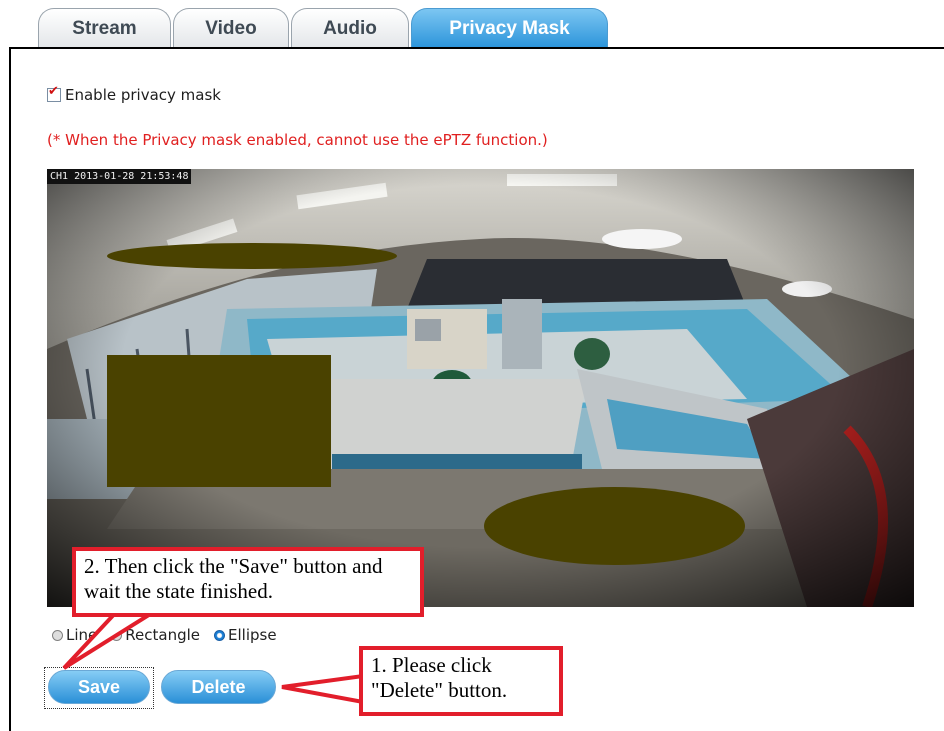  What do you see at coordinates (104, 28) in the screenshot?
I see `tab-stream: Stream` at bounding box center [104, 28].